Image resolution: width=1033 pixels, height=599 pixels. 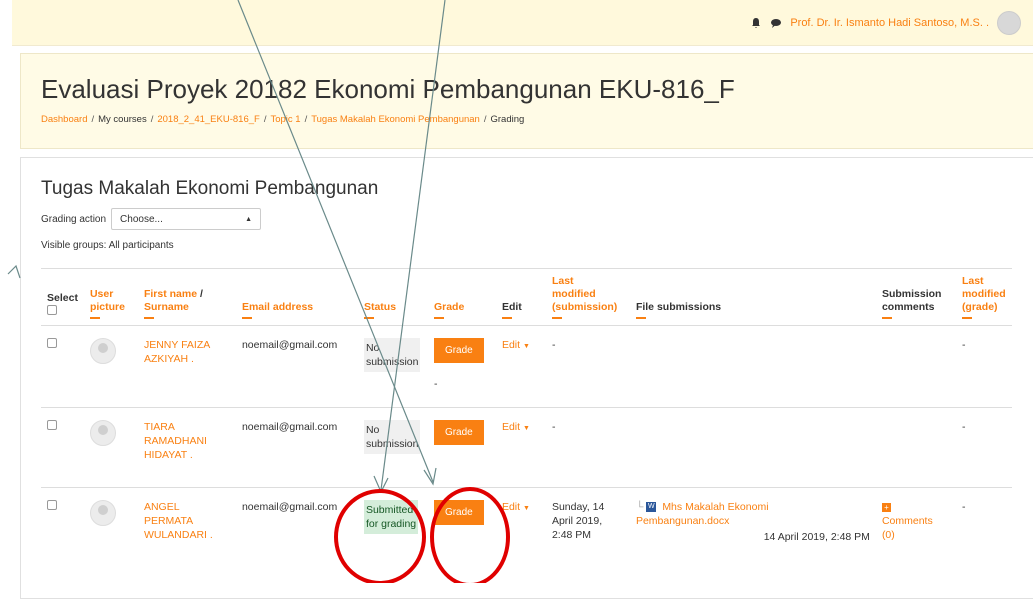 What do you see at coordinates (577, 521) in the screenshot?
I see `date-line: April 2019,` at bounding box center [577, 521].